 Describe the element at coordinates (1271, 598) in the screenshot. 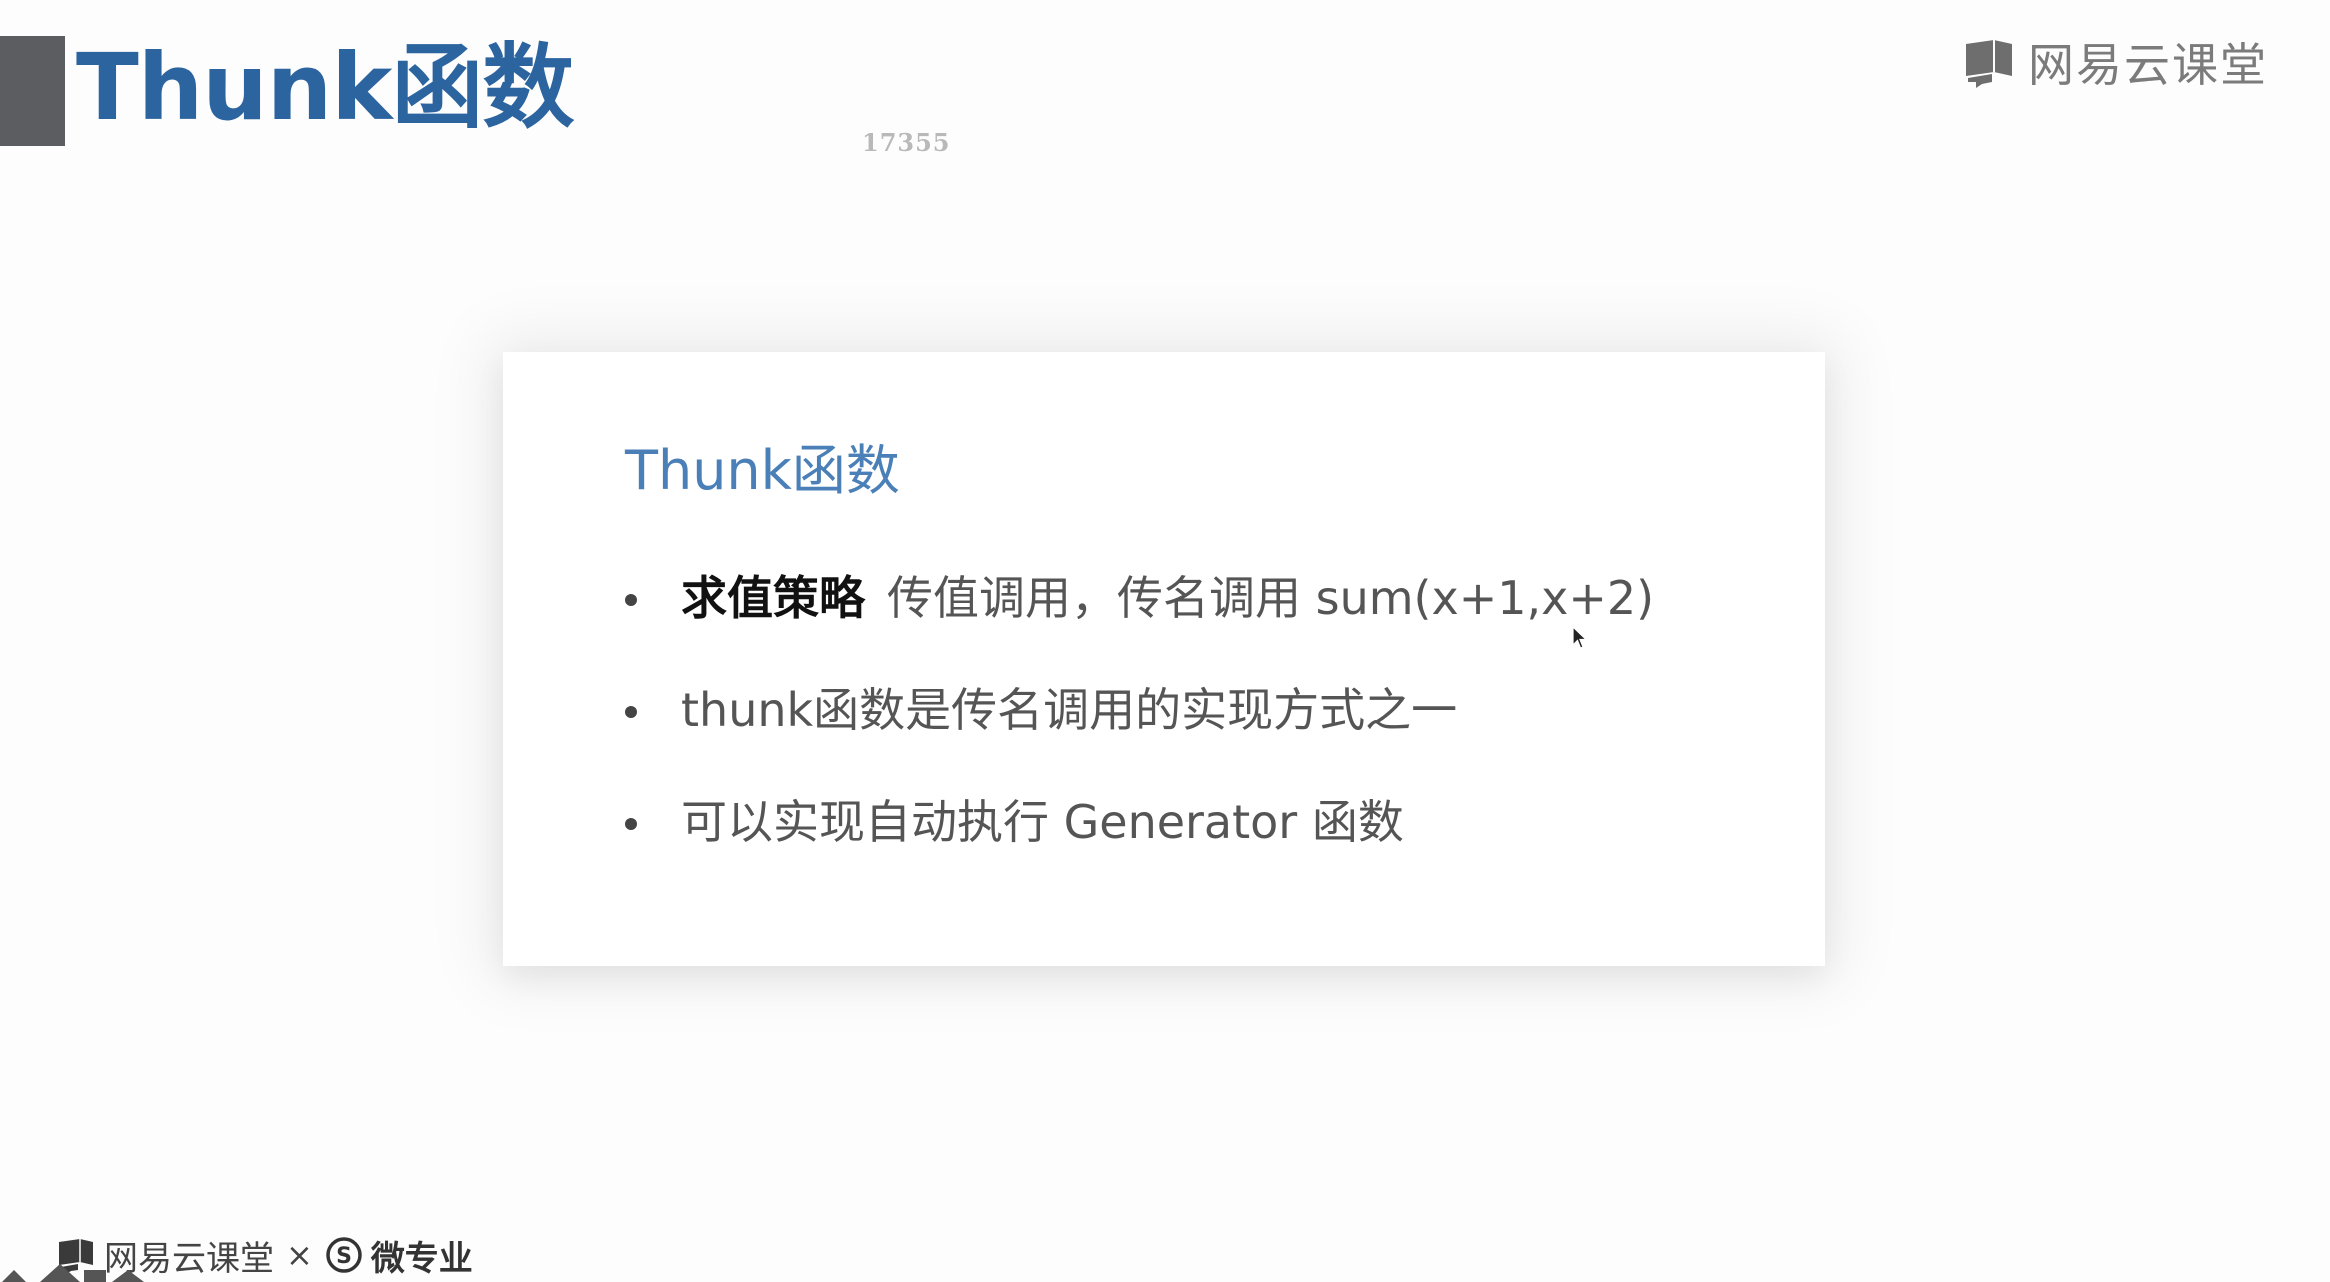

I see `bullet-body: 传值调用，传名调用 sum(x+1,x+2)` at that location.